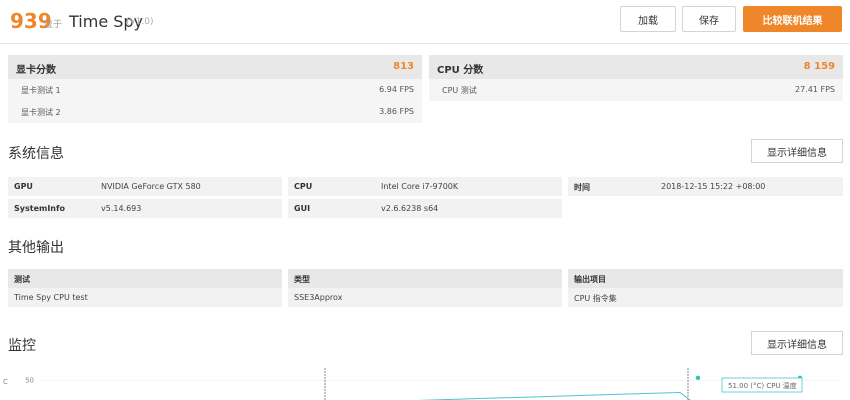 The image size is (850, 400). I want to click on cpu-score-title: CPU 分数, so click(460, 70).